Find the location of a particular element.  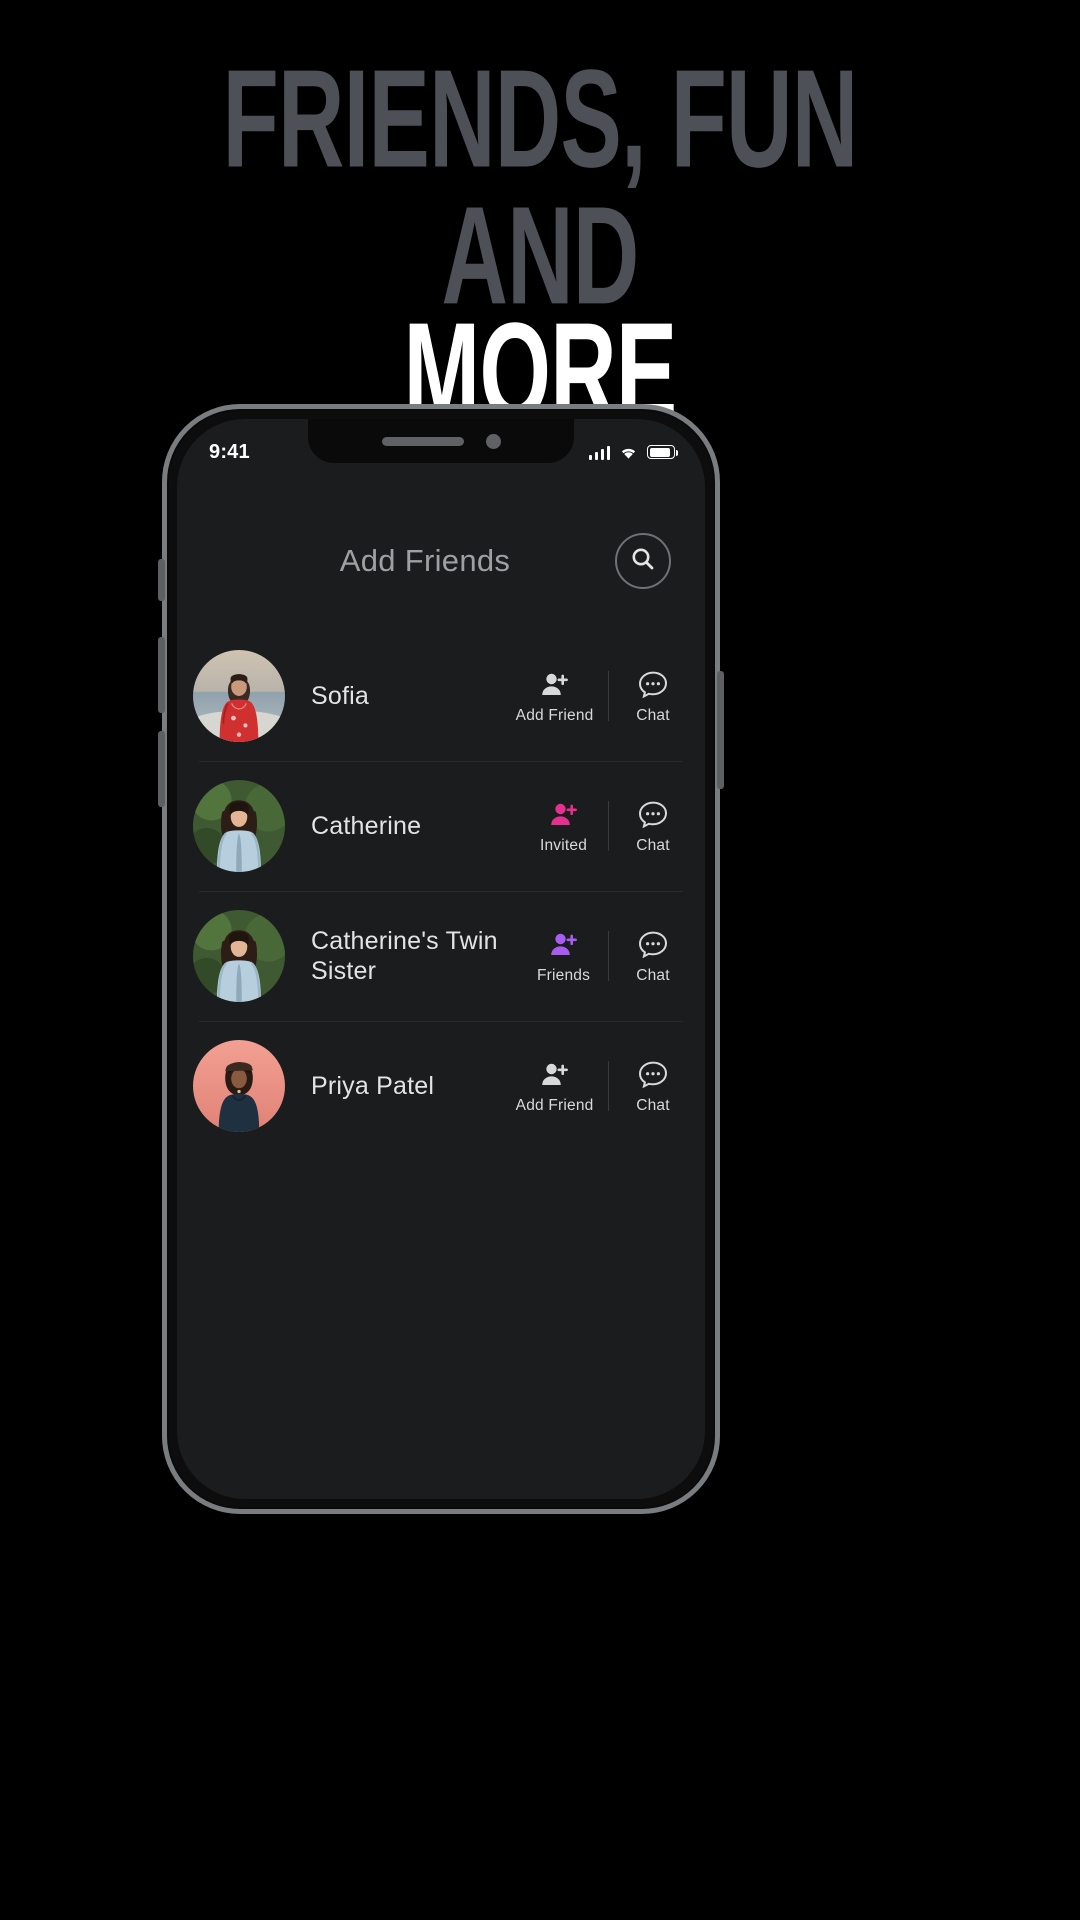

friend-actions: Invited Chat is located at coordinates (609, 826).